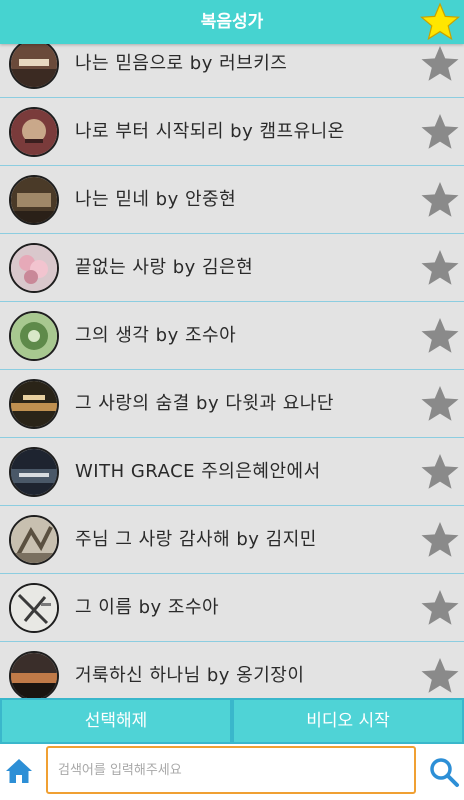 The width and height of the screenshot is (464, 800). I want to click on app-header: 복음성가, so click(232, 22).